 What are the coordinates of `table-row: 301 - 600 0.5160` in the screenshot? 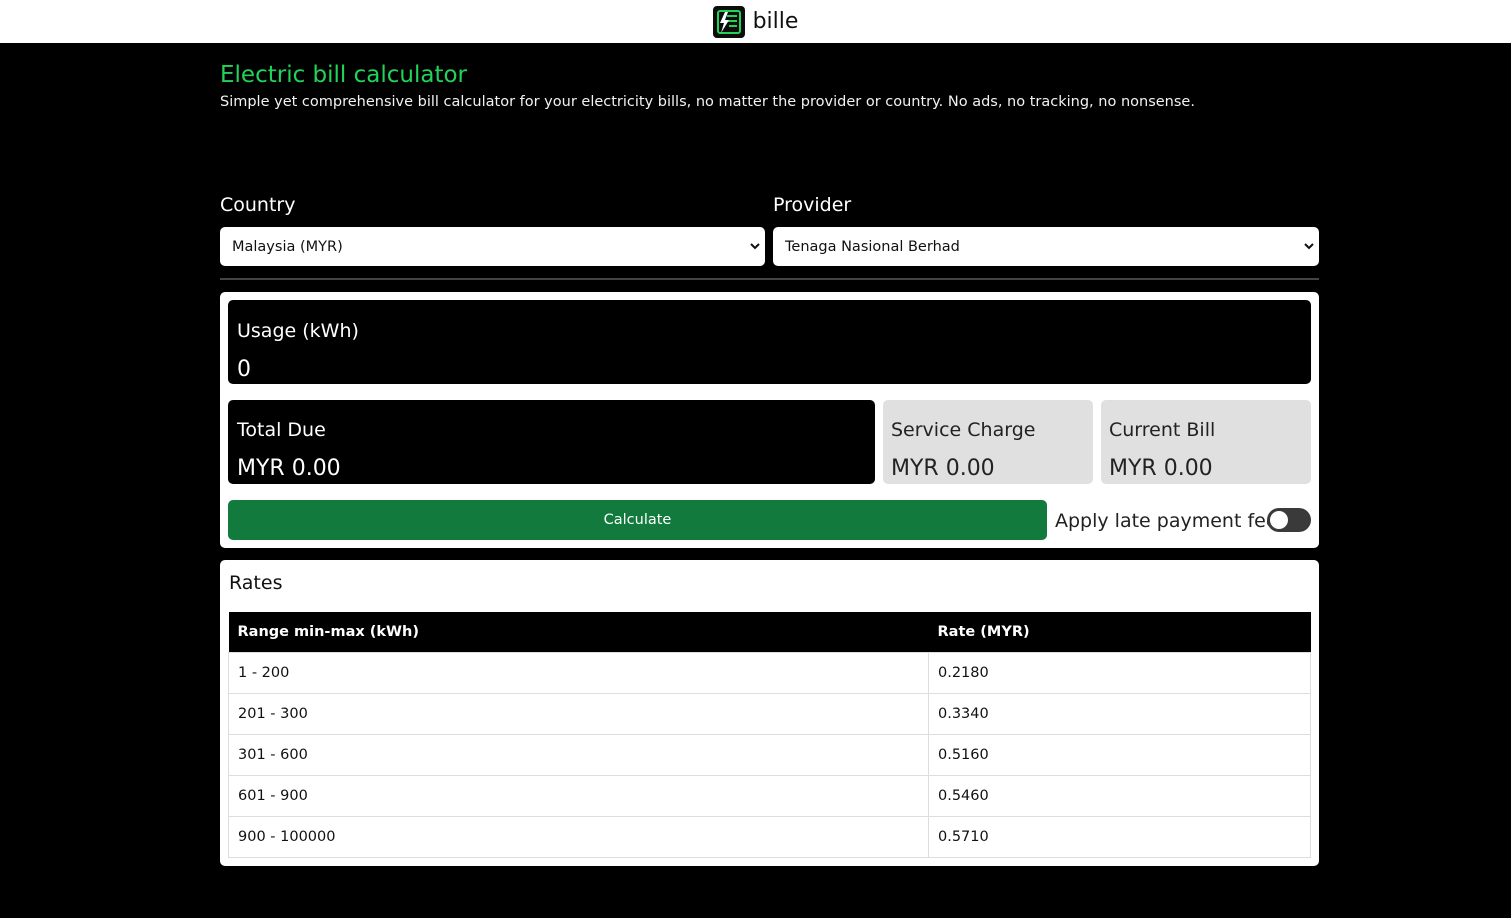 It's located at (769, 754).